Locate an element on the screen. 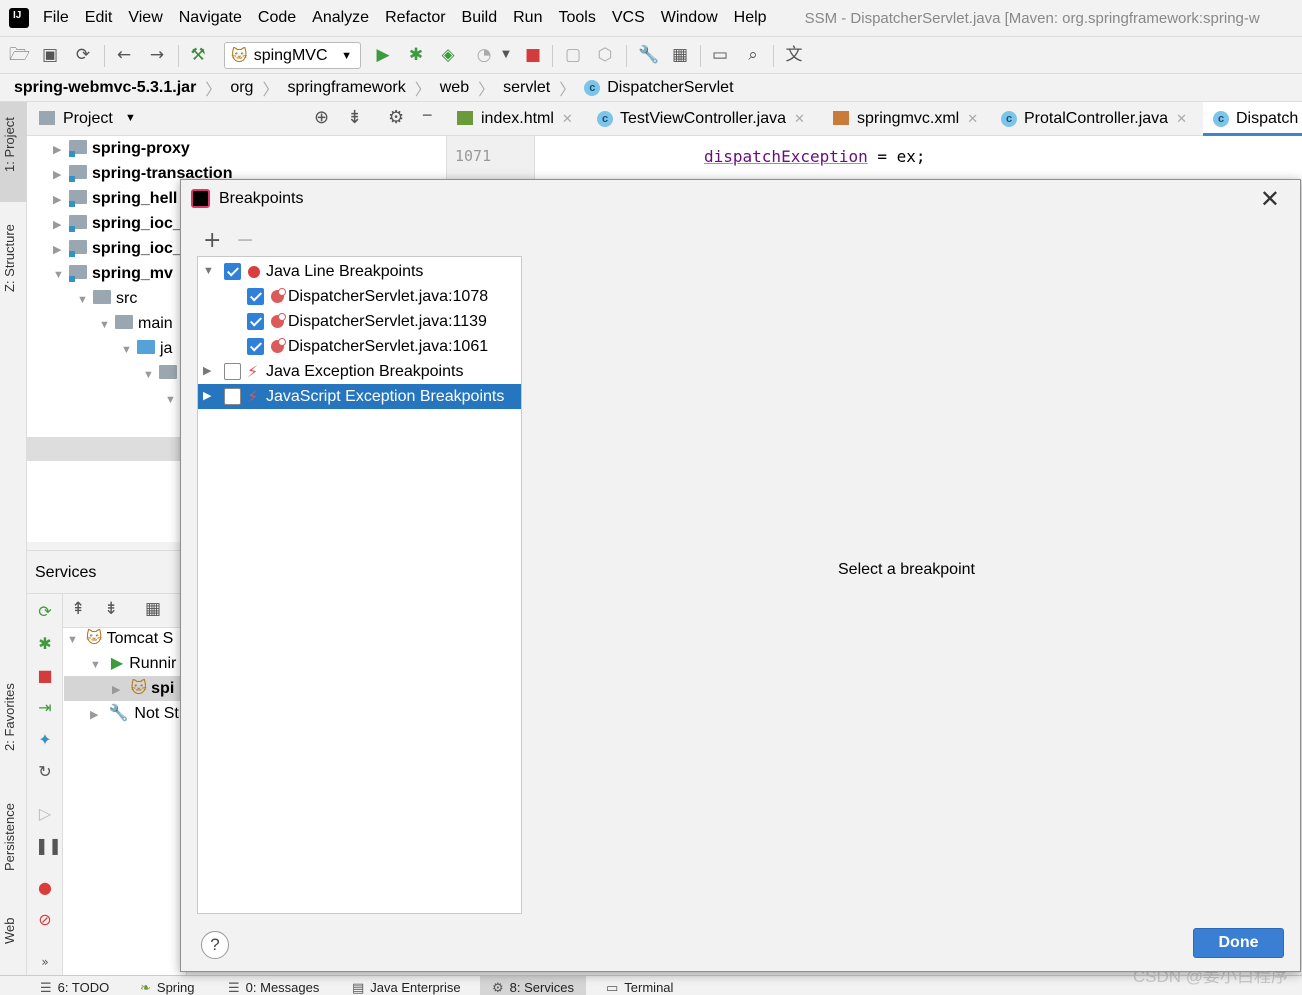 This screenshot has width=1302, height=995. done-button: Done is located at coordinates (1238, 943).